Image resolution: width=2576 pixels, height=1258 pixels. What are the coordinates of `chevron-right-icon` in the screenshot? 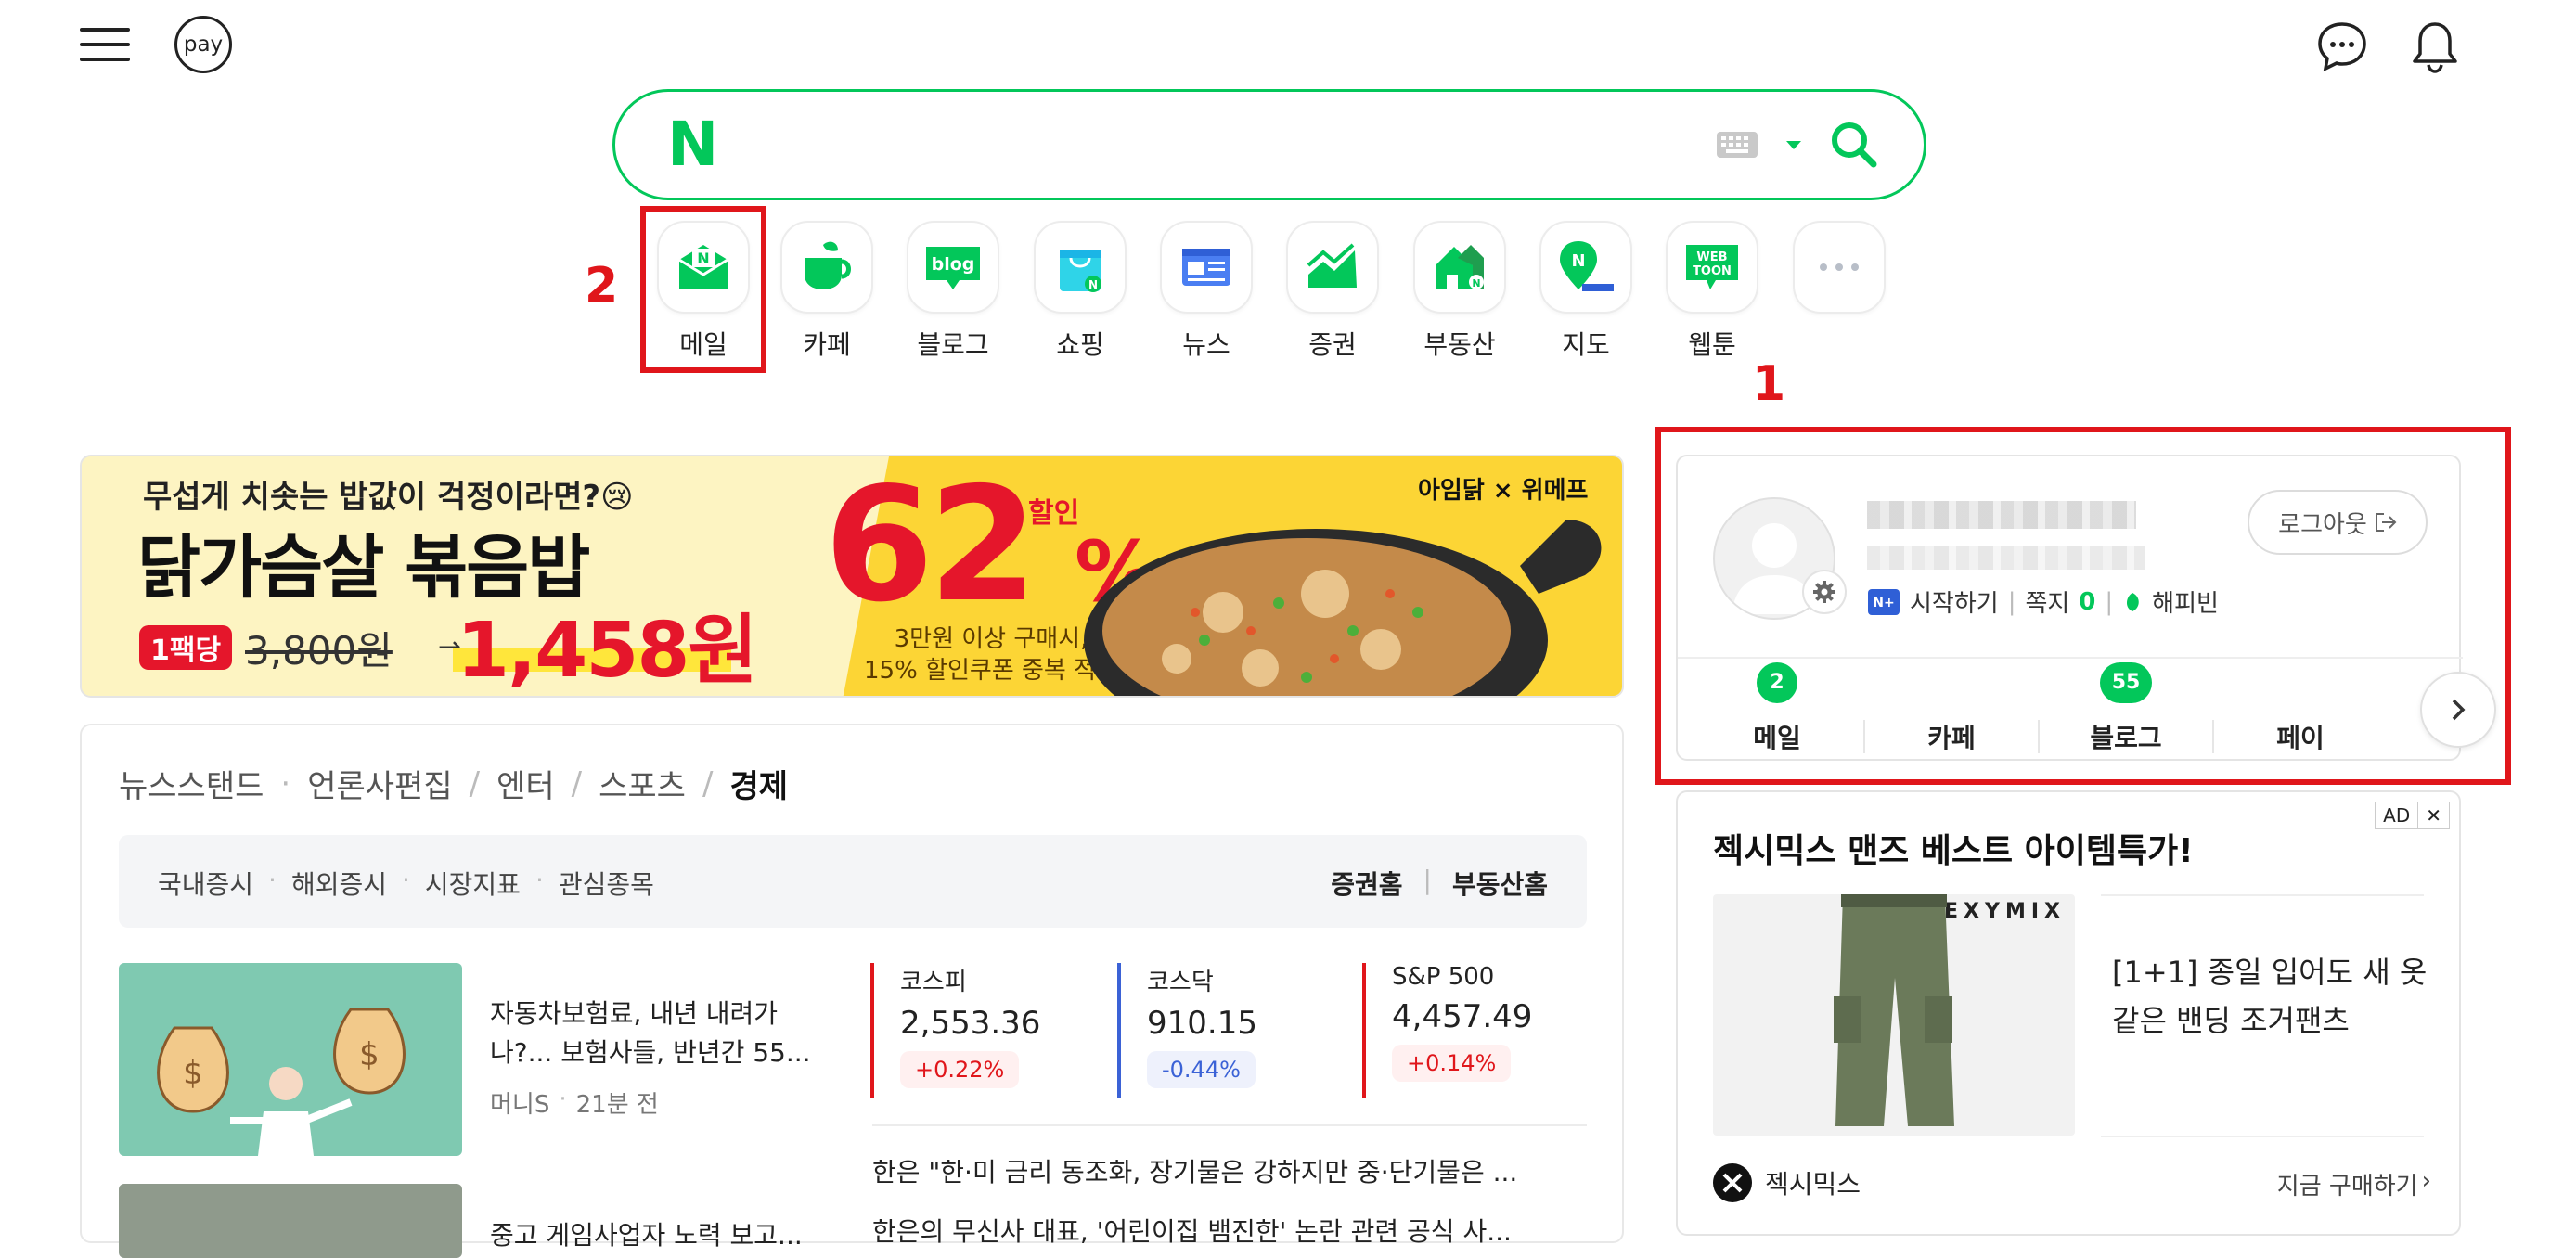 It's located at (2459, 710).